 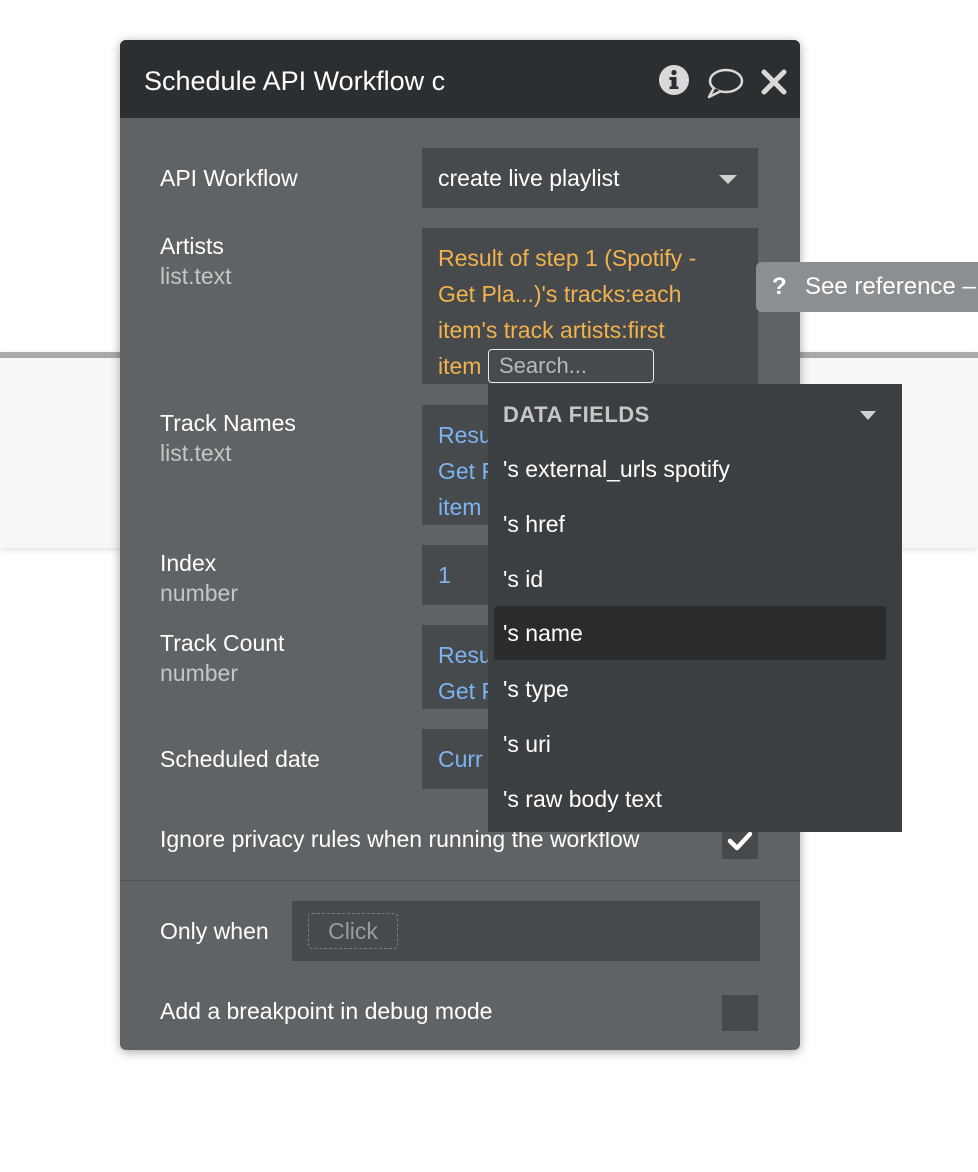 What do you see at coordinates (460, 507) in the screenshot?
I see `track-names-line: item` at bounding box center [460, 507].